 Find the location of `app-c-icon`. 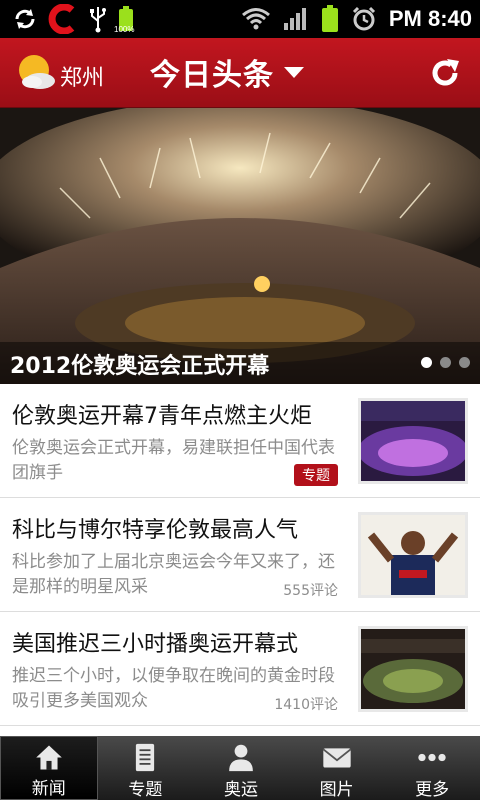

app-c-icon is located at coordinates (61, 19).